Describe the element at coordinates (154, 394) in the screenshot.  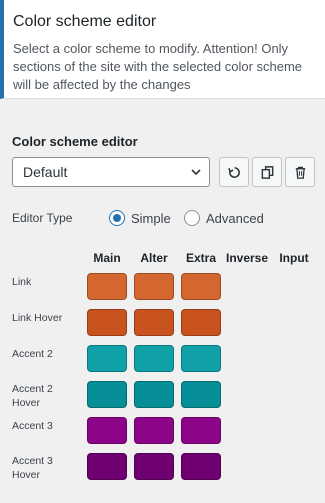
I see `swatch-accent-2-hover-alter` at that location.